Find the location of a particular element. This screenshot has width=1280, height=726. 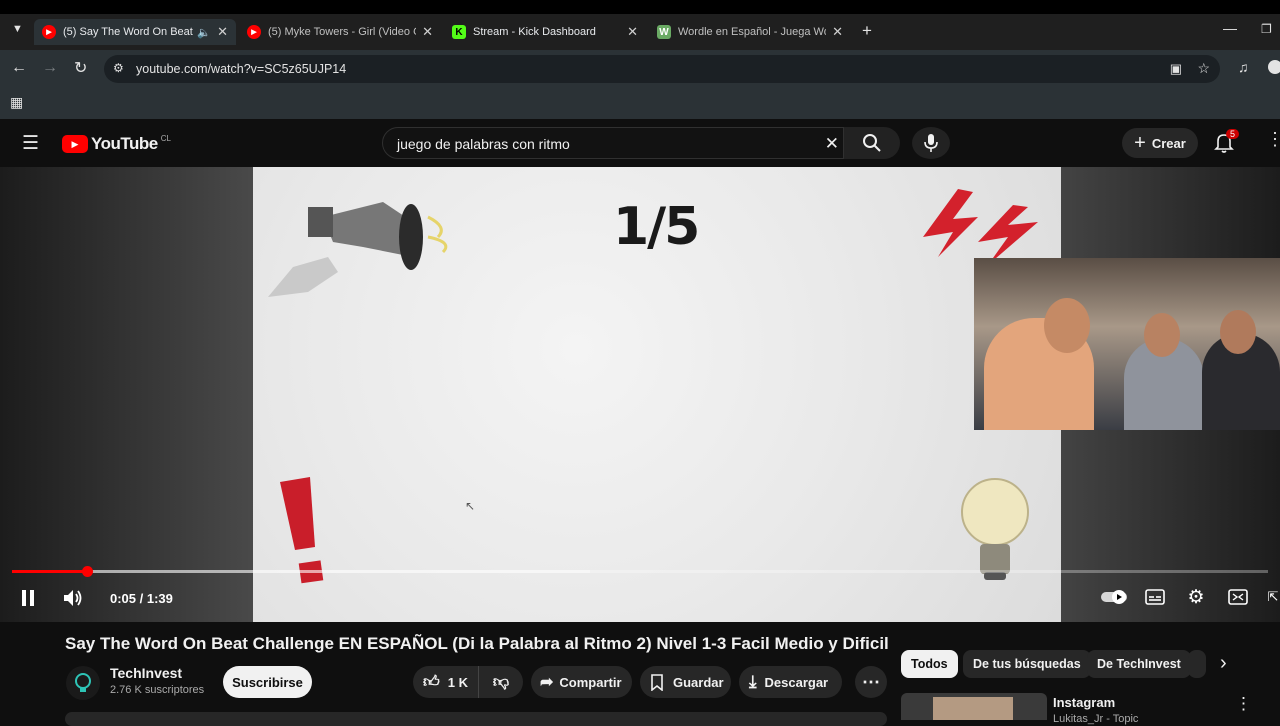

channel-avatar is located at coordinates (83, 683).